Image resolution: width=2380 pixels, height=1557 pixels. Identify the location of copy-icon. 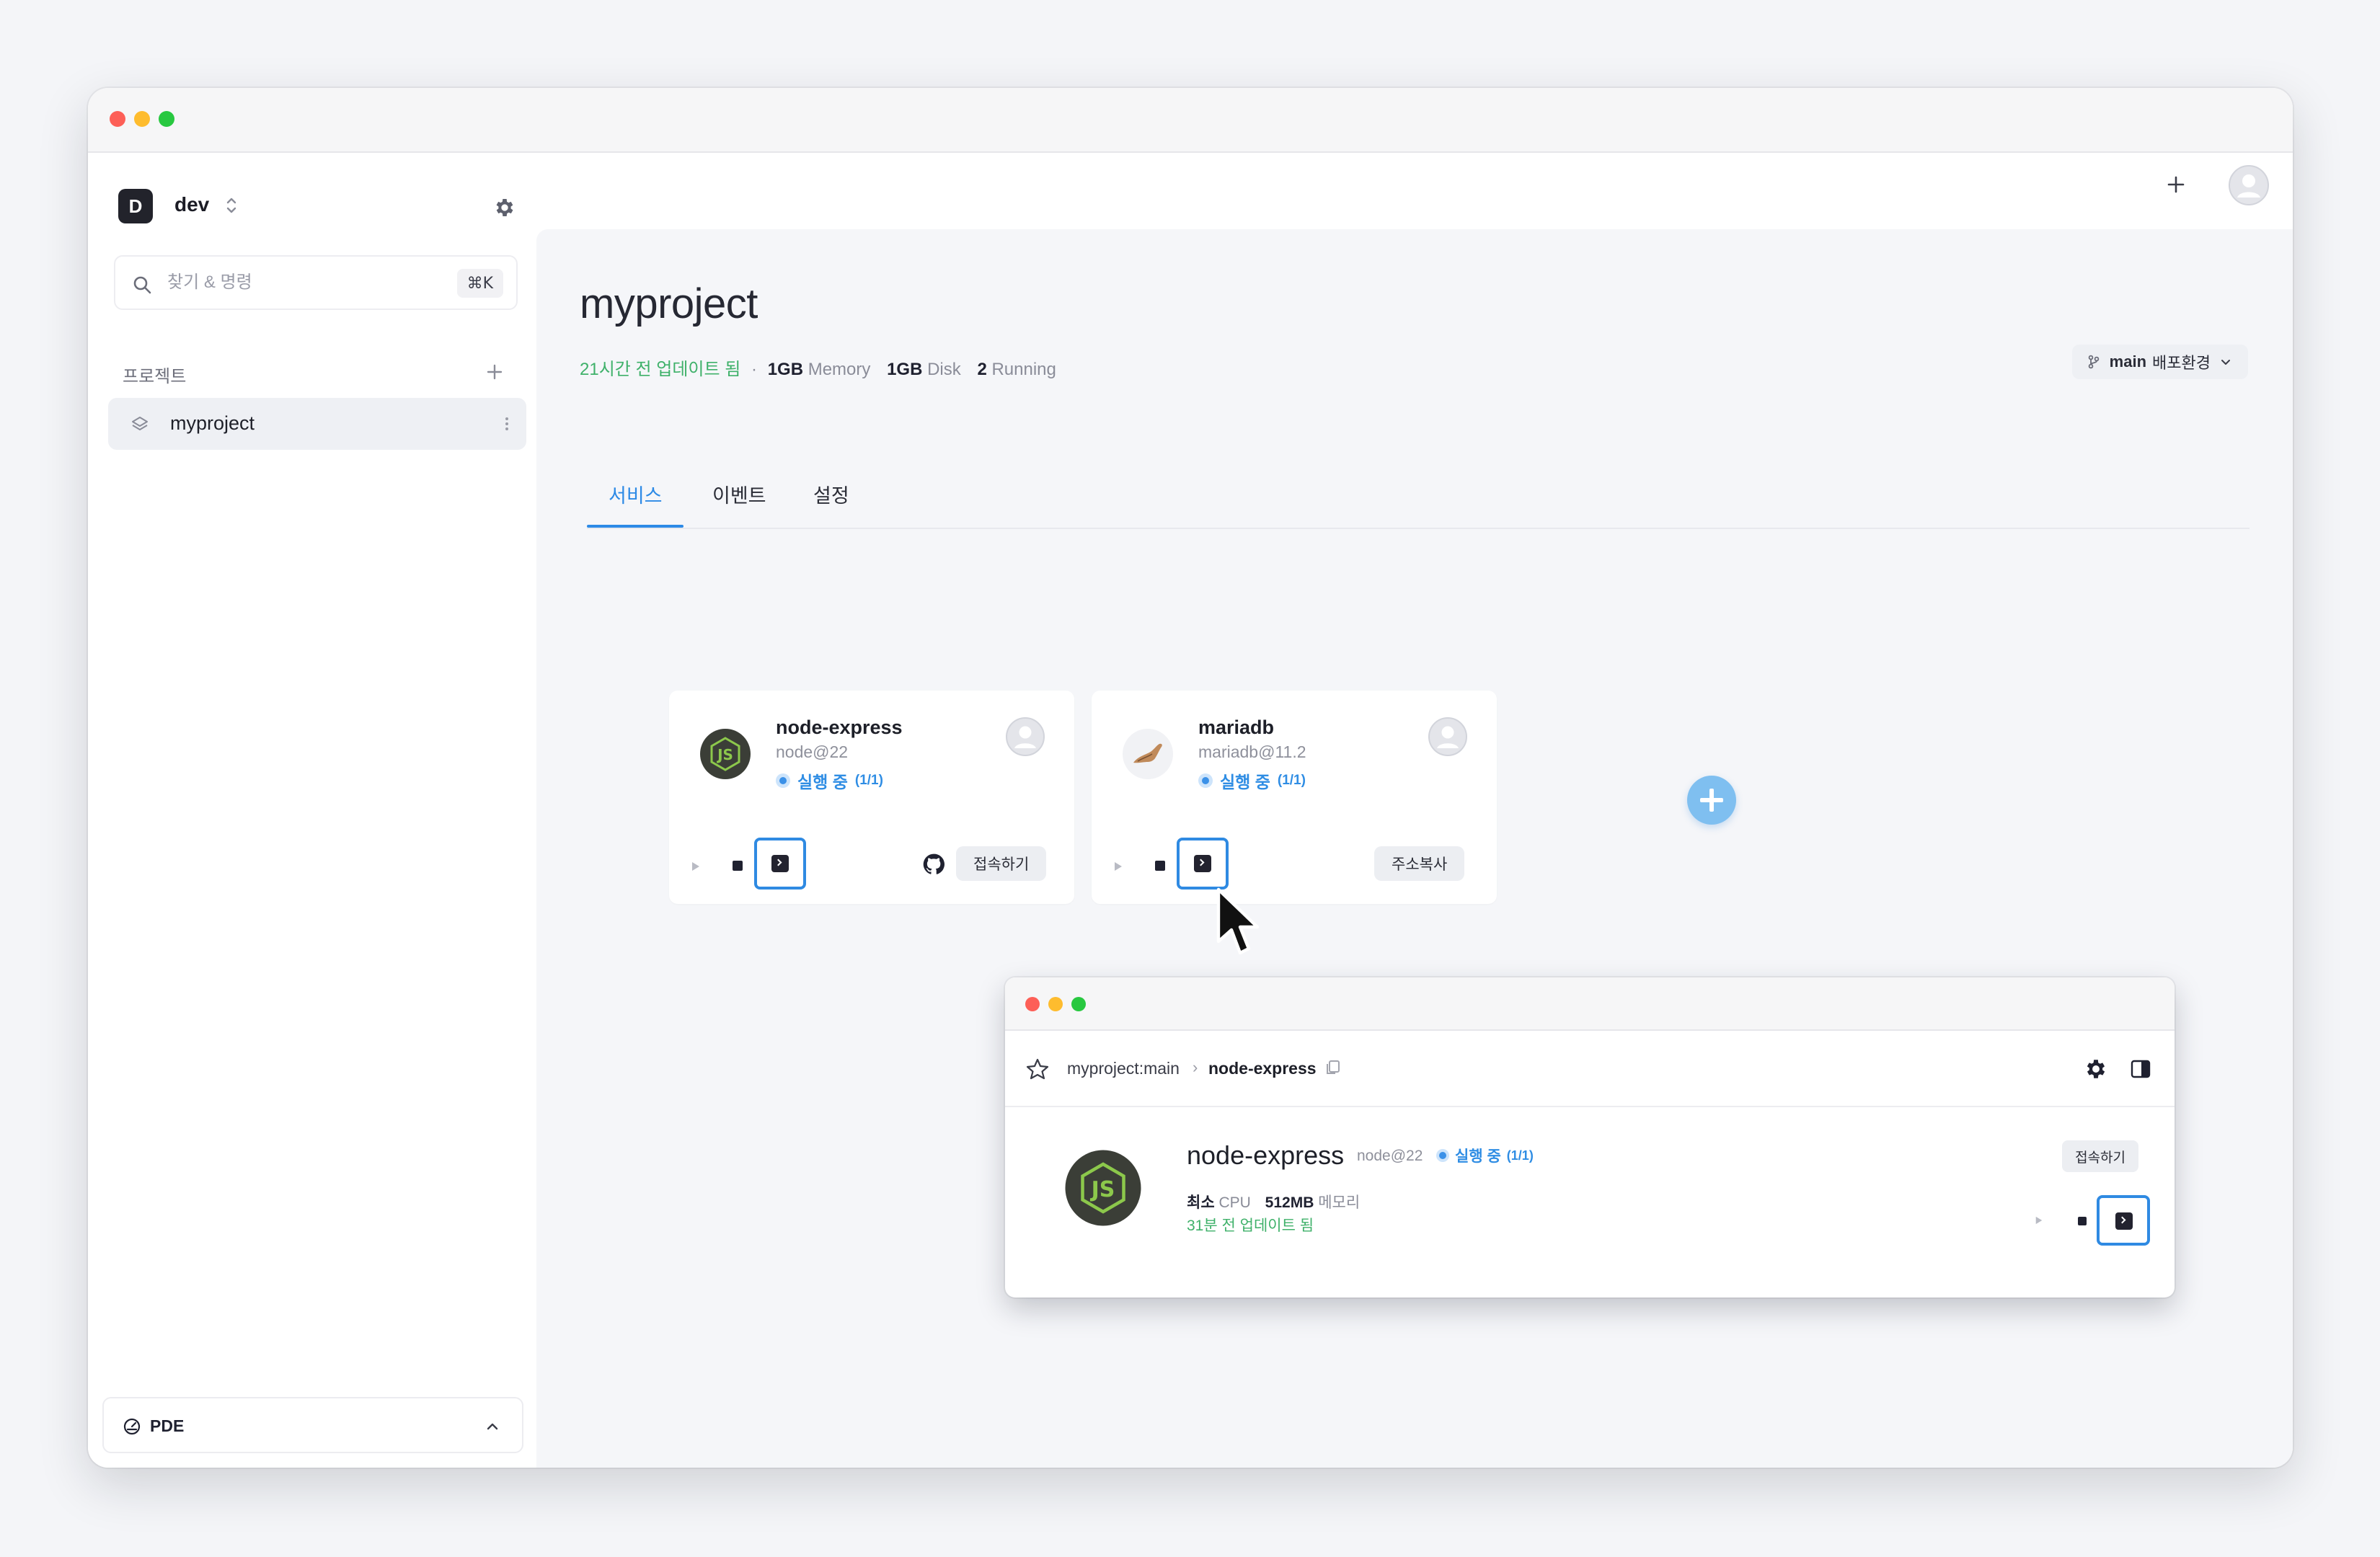
(1333, 1067).